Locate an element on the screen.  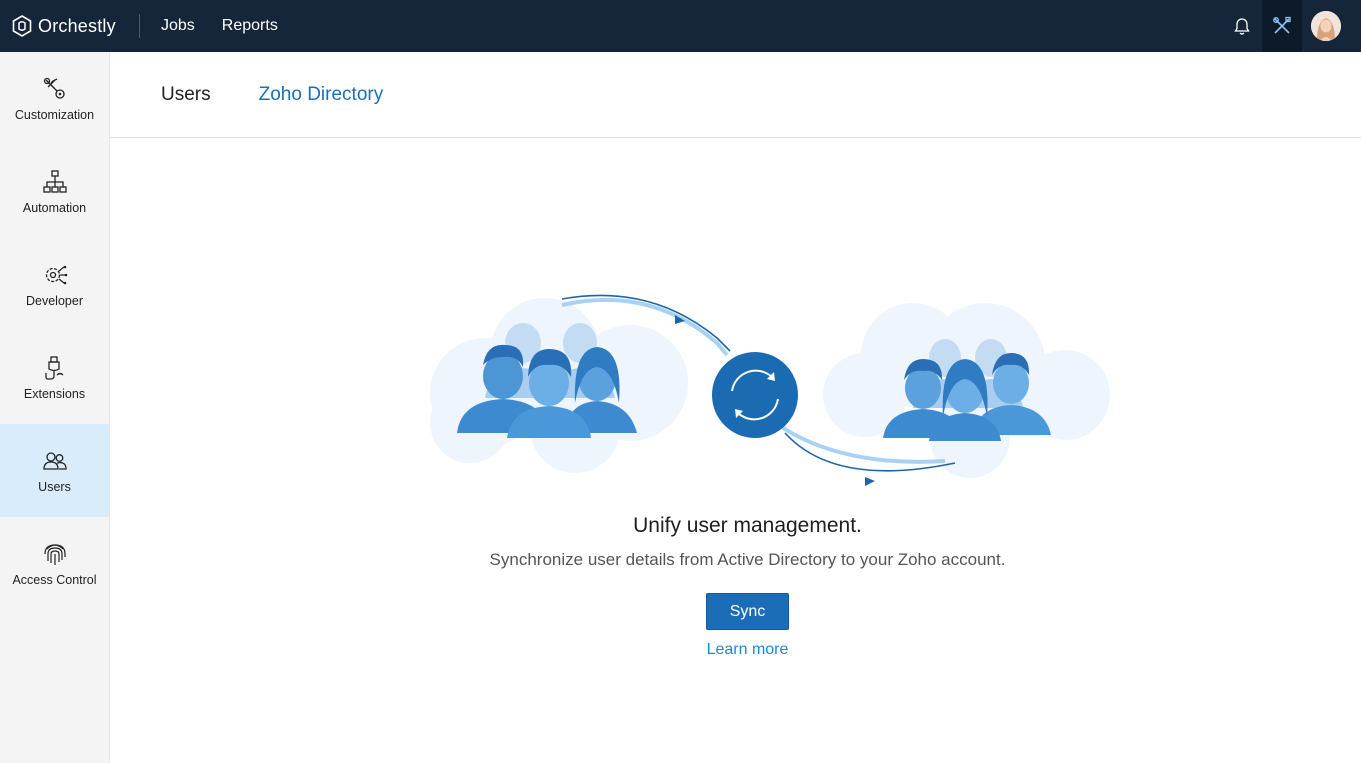
developer-icon is located at coordinates (55, 275).